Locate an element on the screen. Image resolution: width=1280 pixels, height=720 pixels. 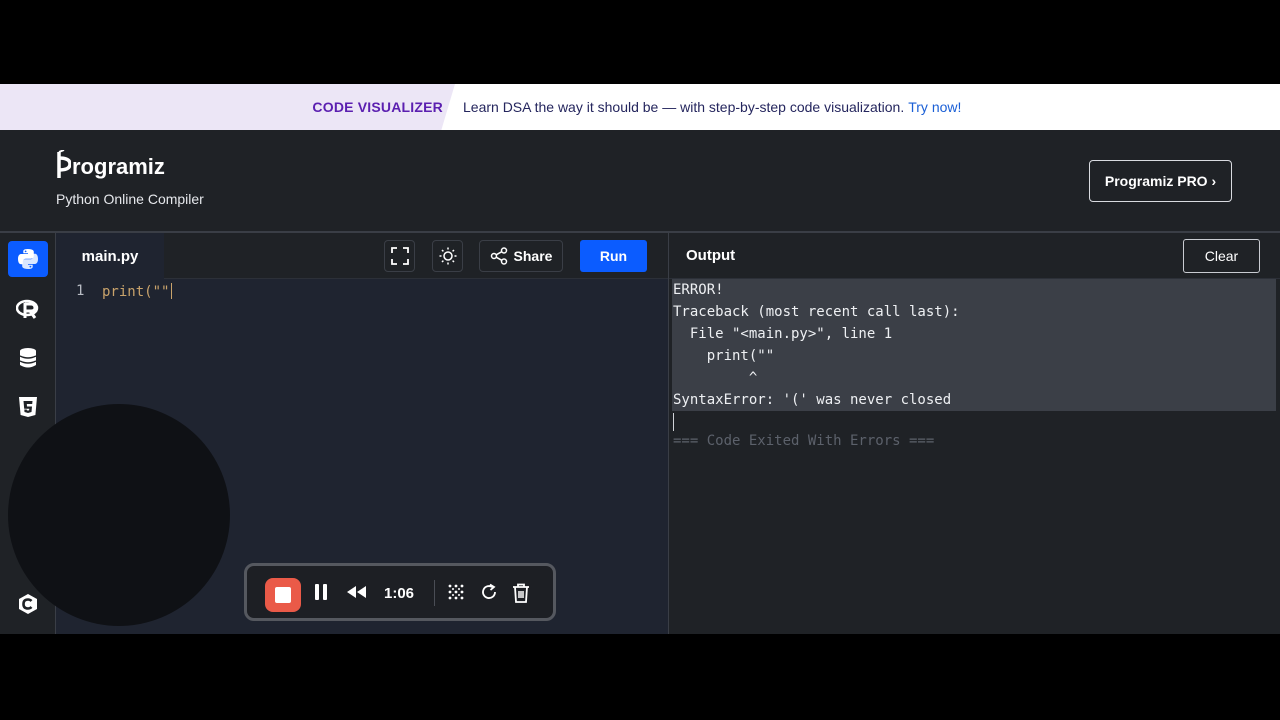
pause-button is located at coordinates (321, 594).